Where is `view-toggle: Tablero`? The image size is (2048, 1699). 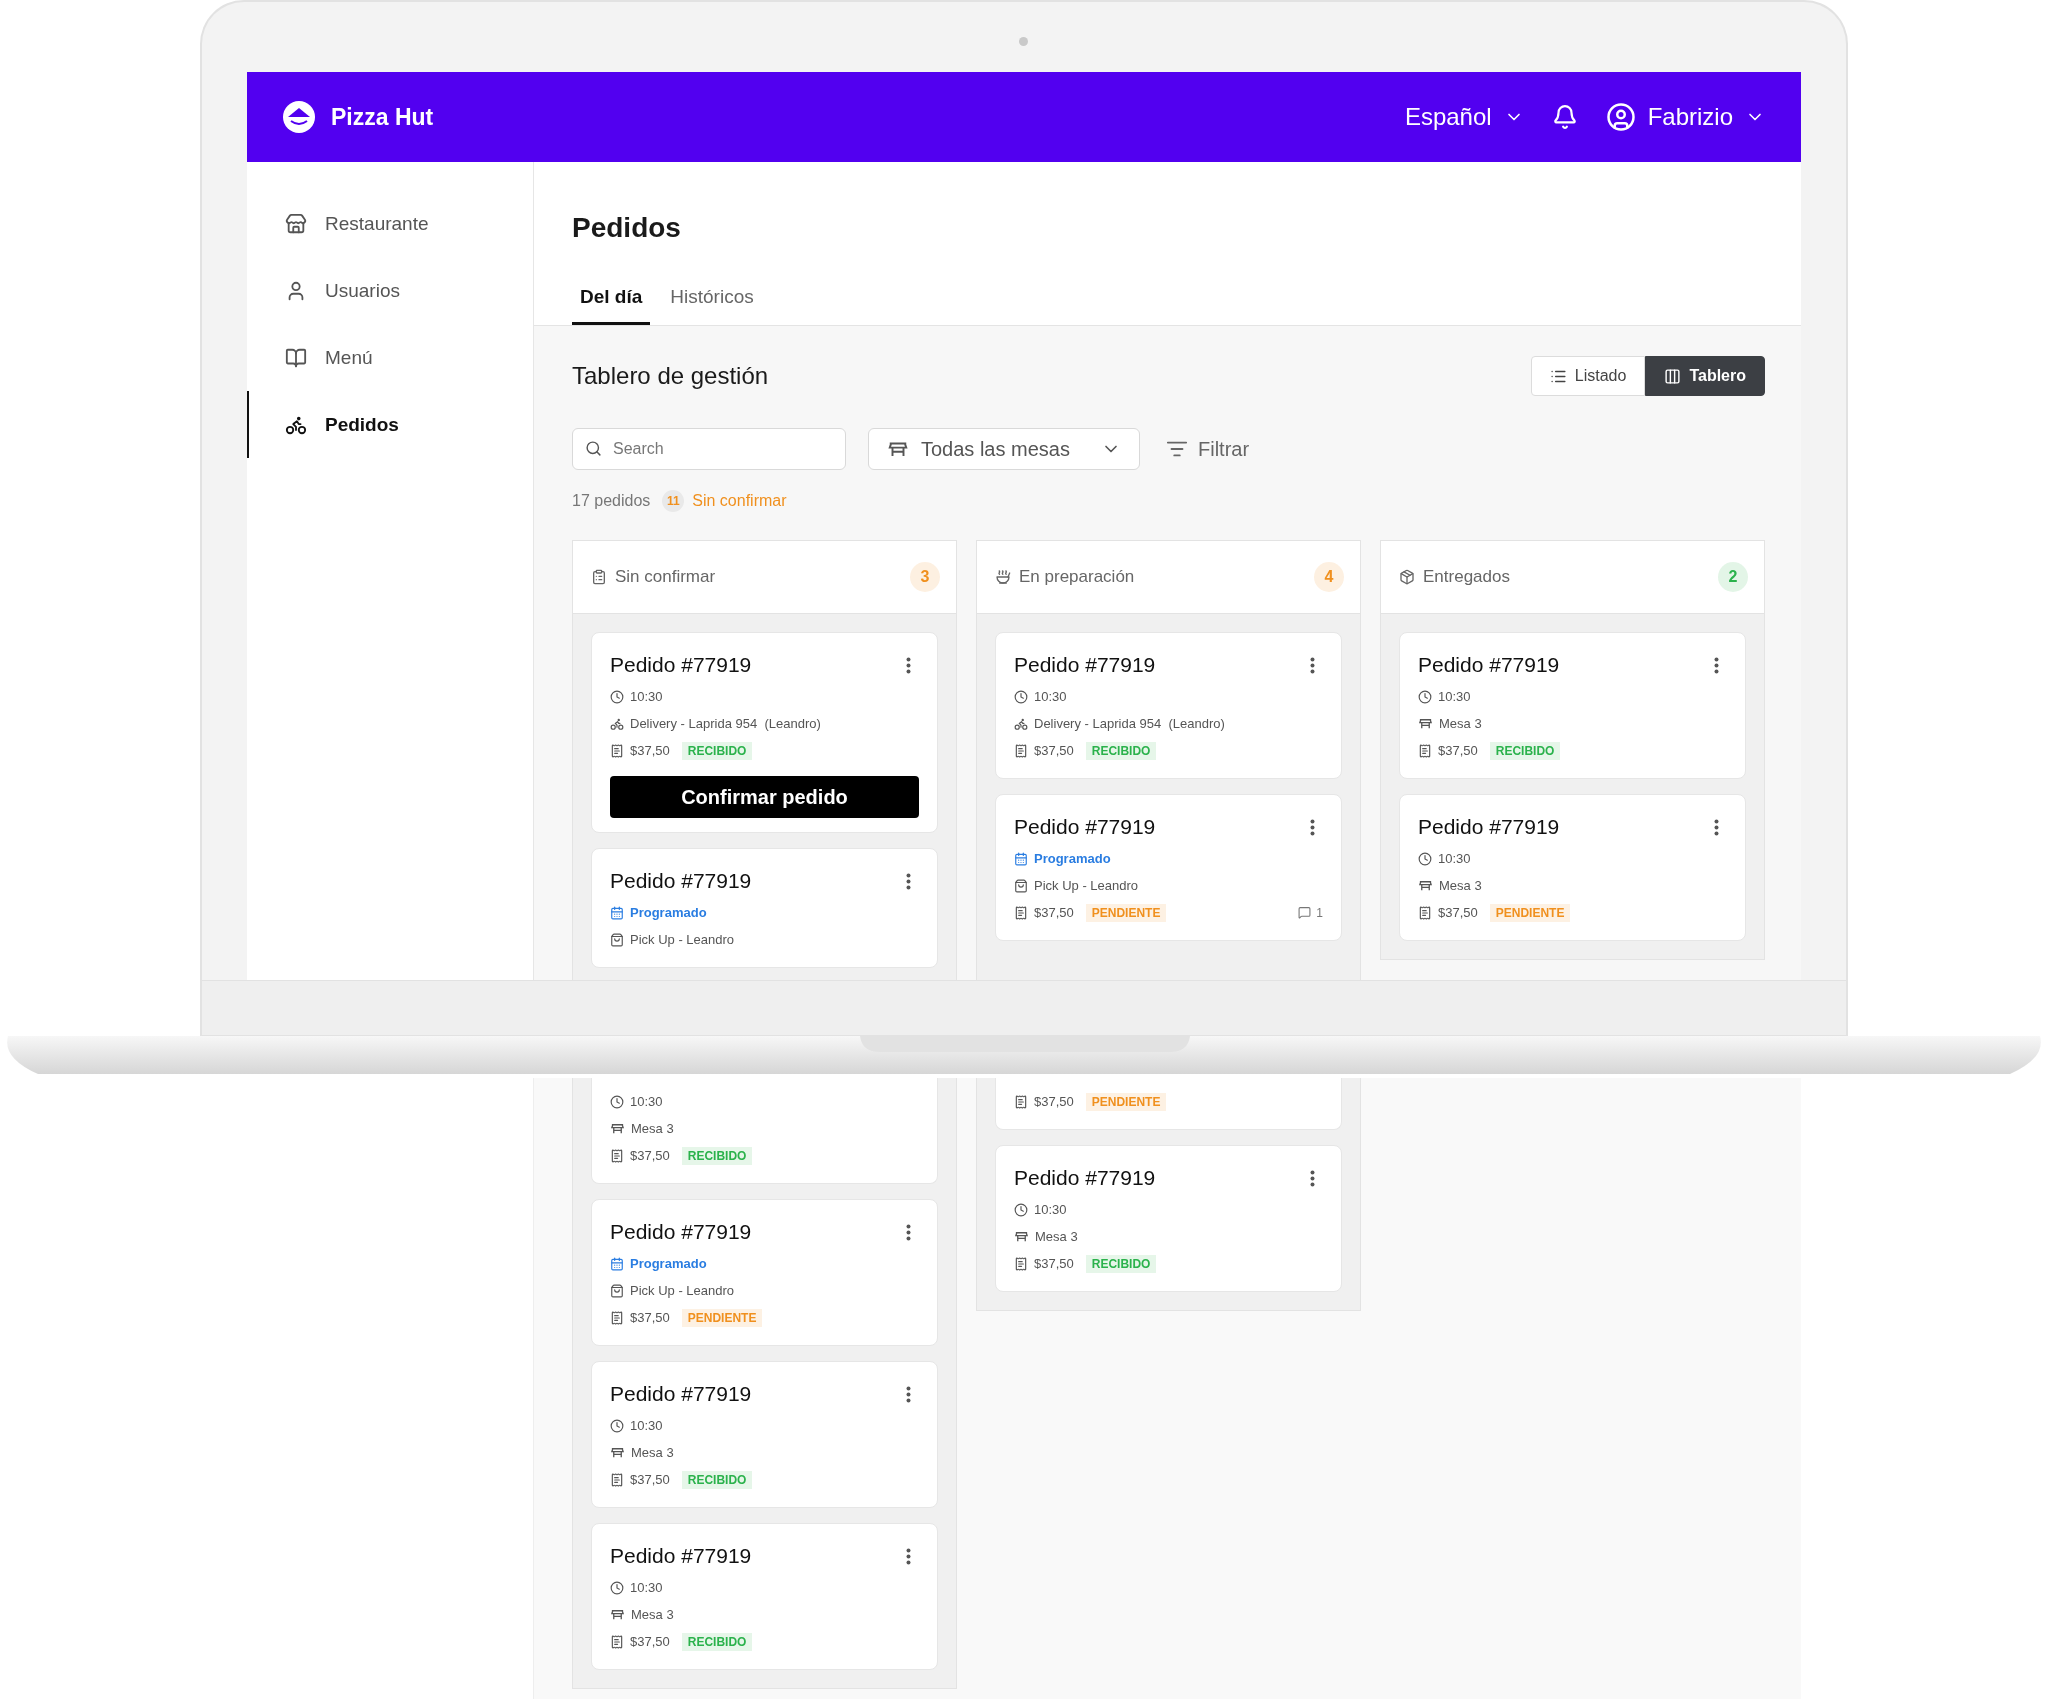
view-toggle: Tablero is located at coordinates (1705, 376).